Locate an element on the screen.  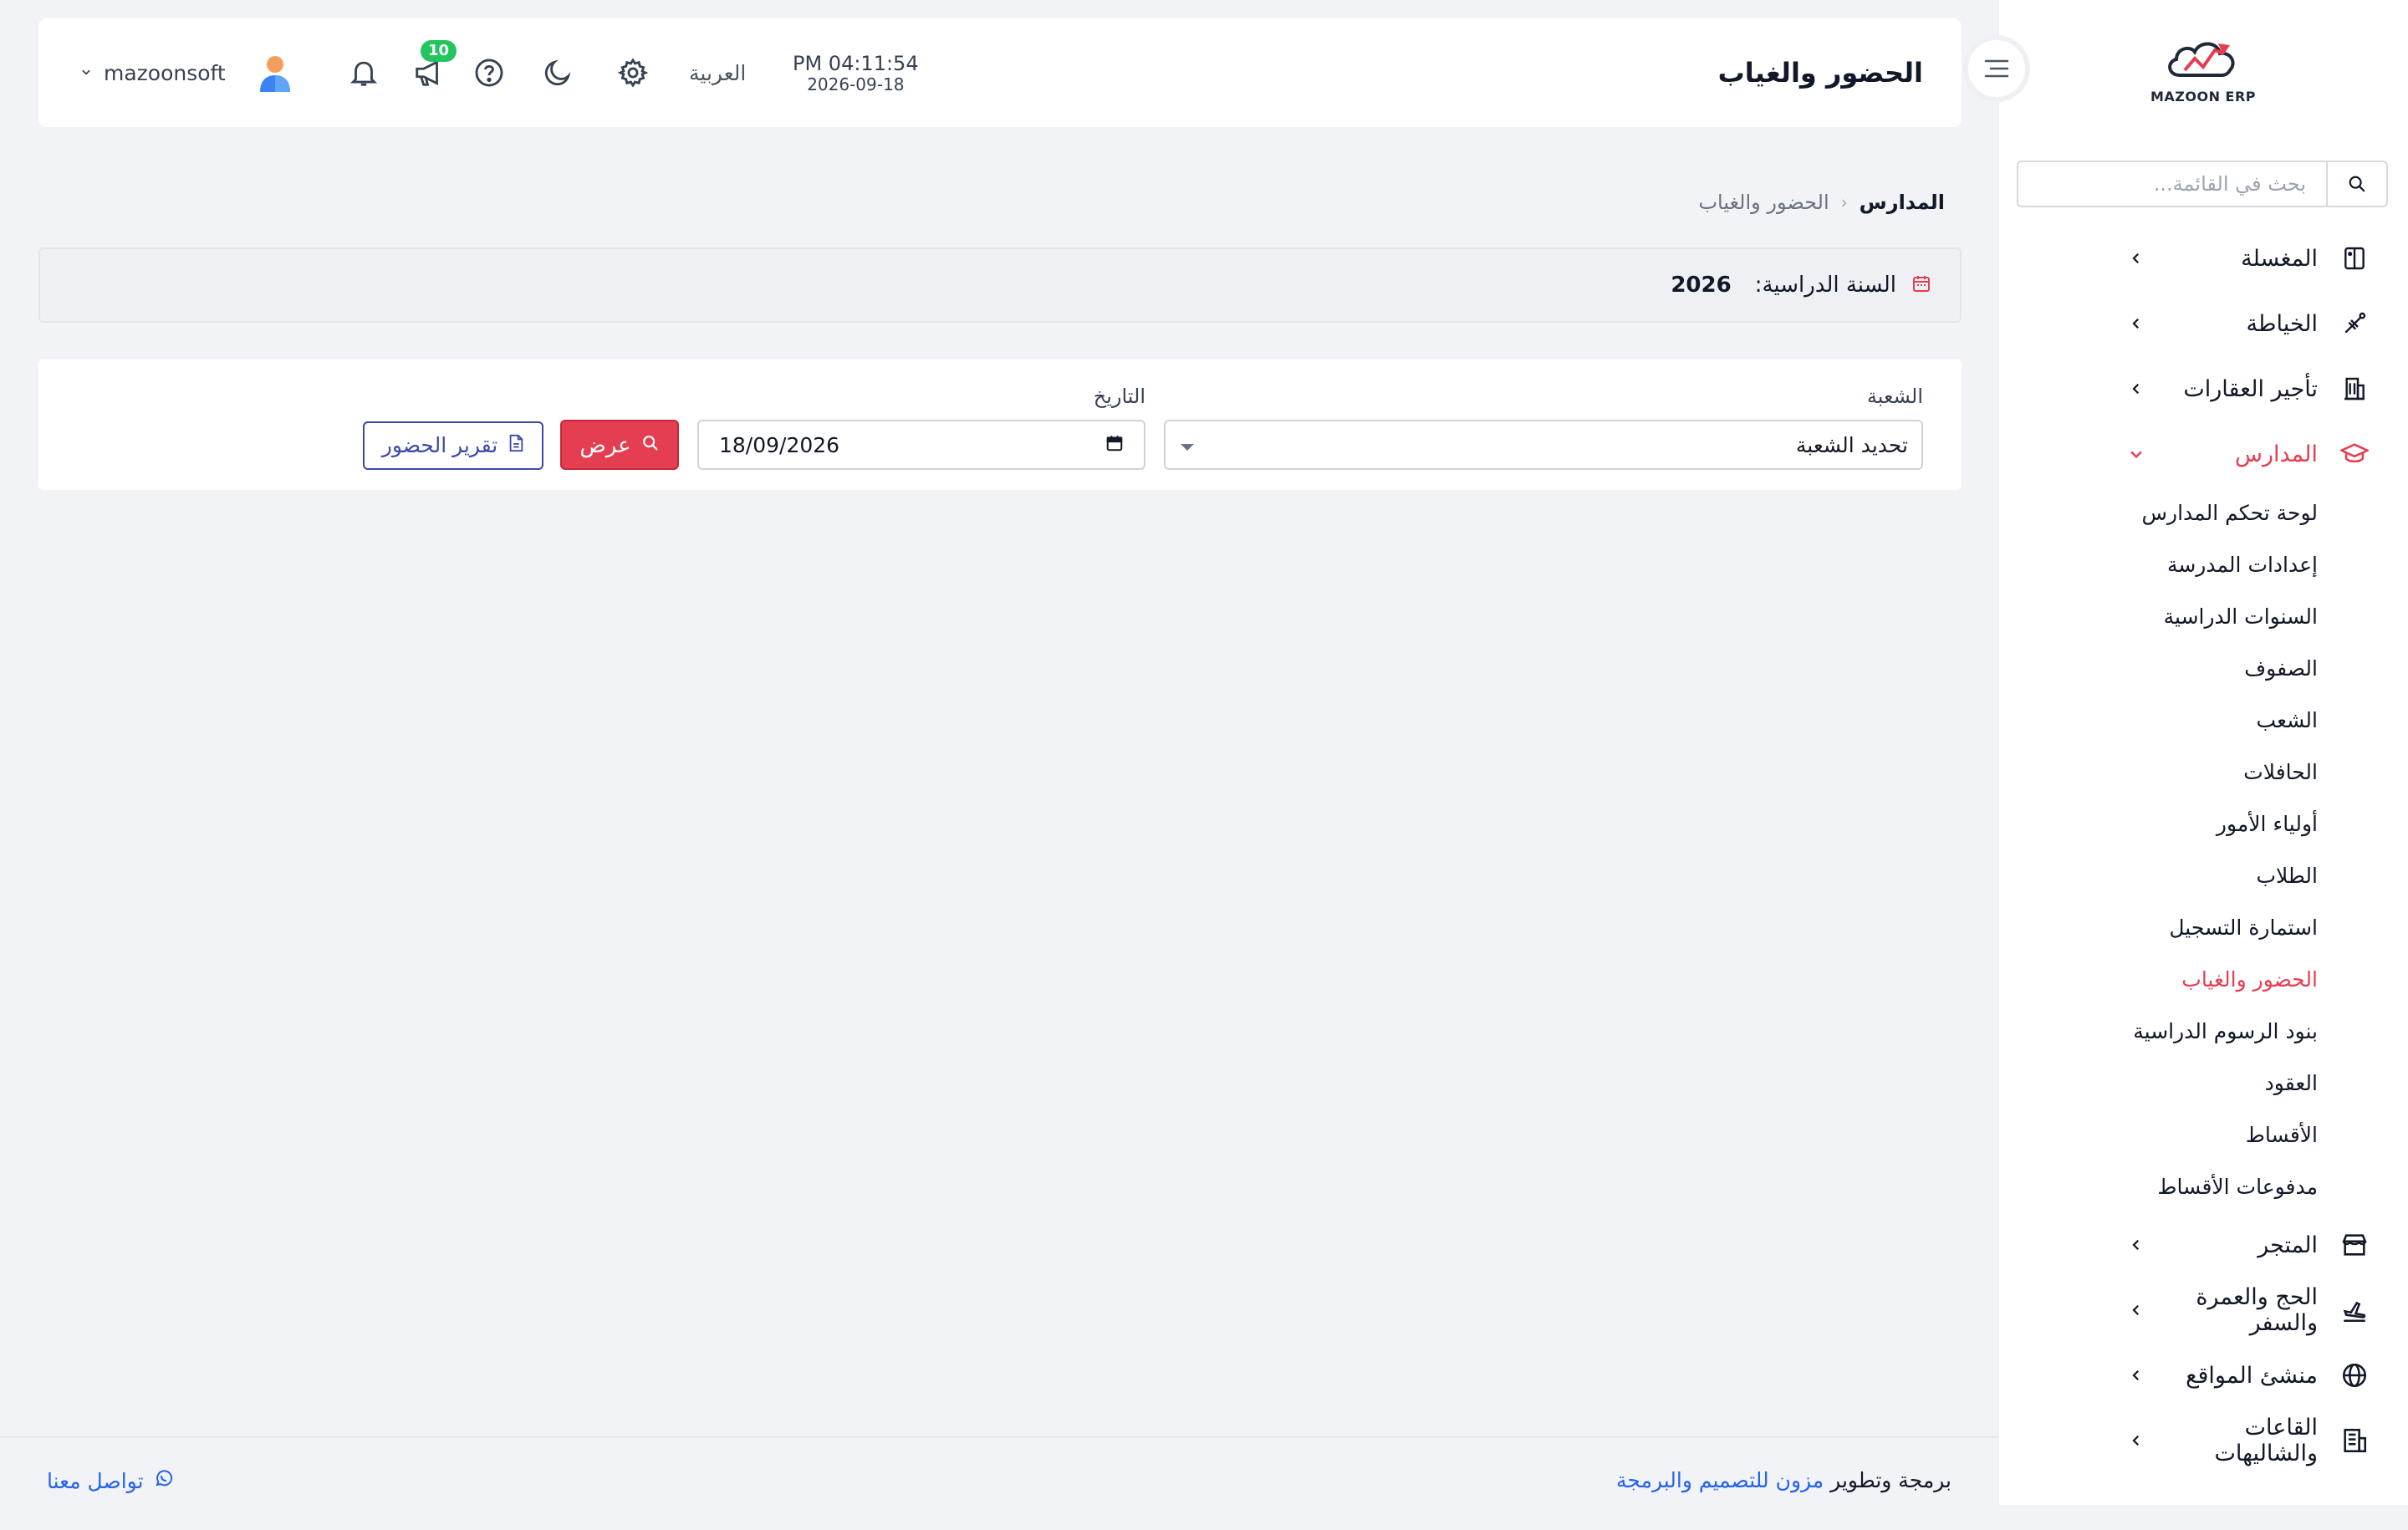
sidebar-toggle-button is located at coordinates (1996, 68).